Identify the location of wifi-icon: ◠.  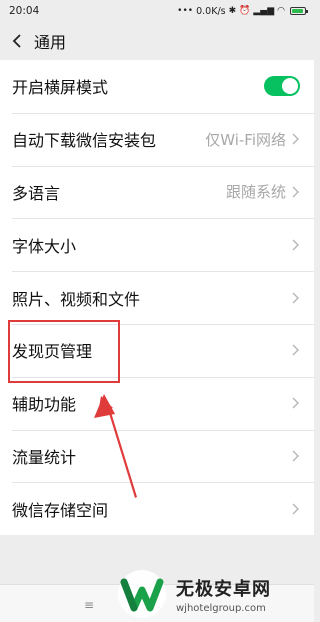
(281, 10).